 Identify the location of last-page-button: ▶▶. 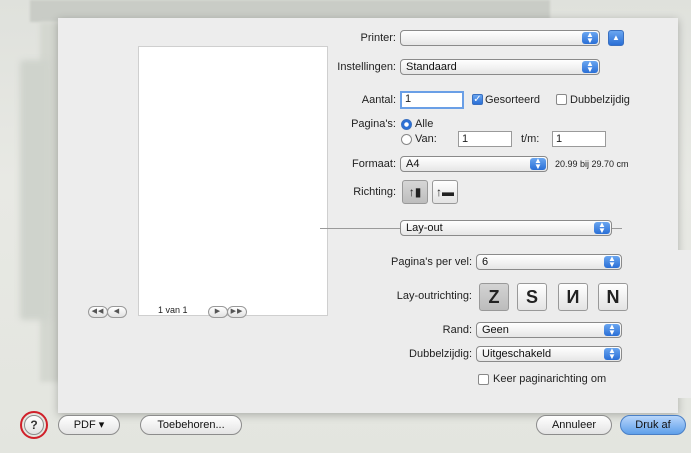
(237, 312).